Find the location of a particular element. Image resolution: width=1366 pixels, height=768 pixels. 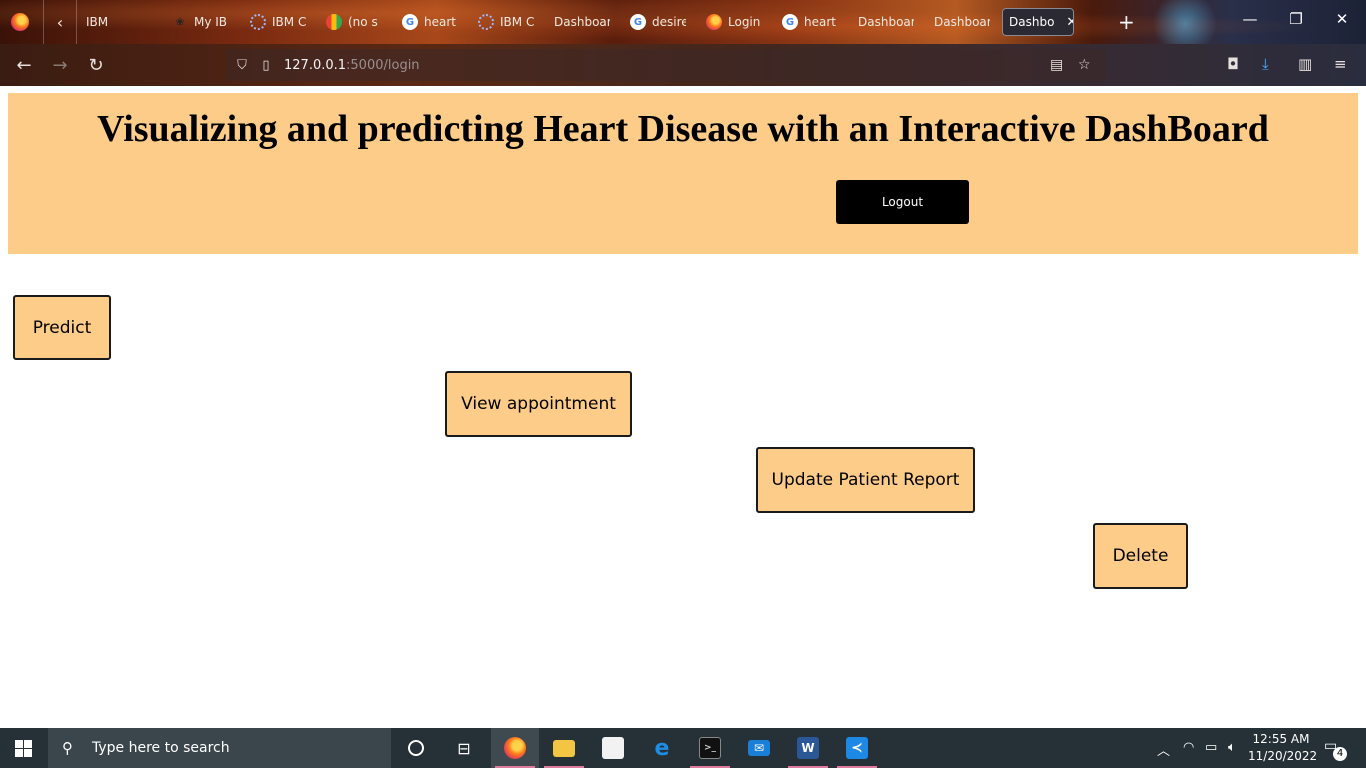

predict-button: Predict is located at coordinates (62, 327).